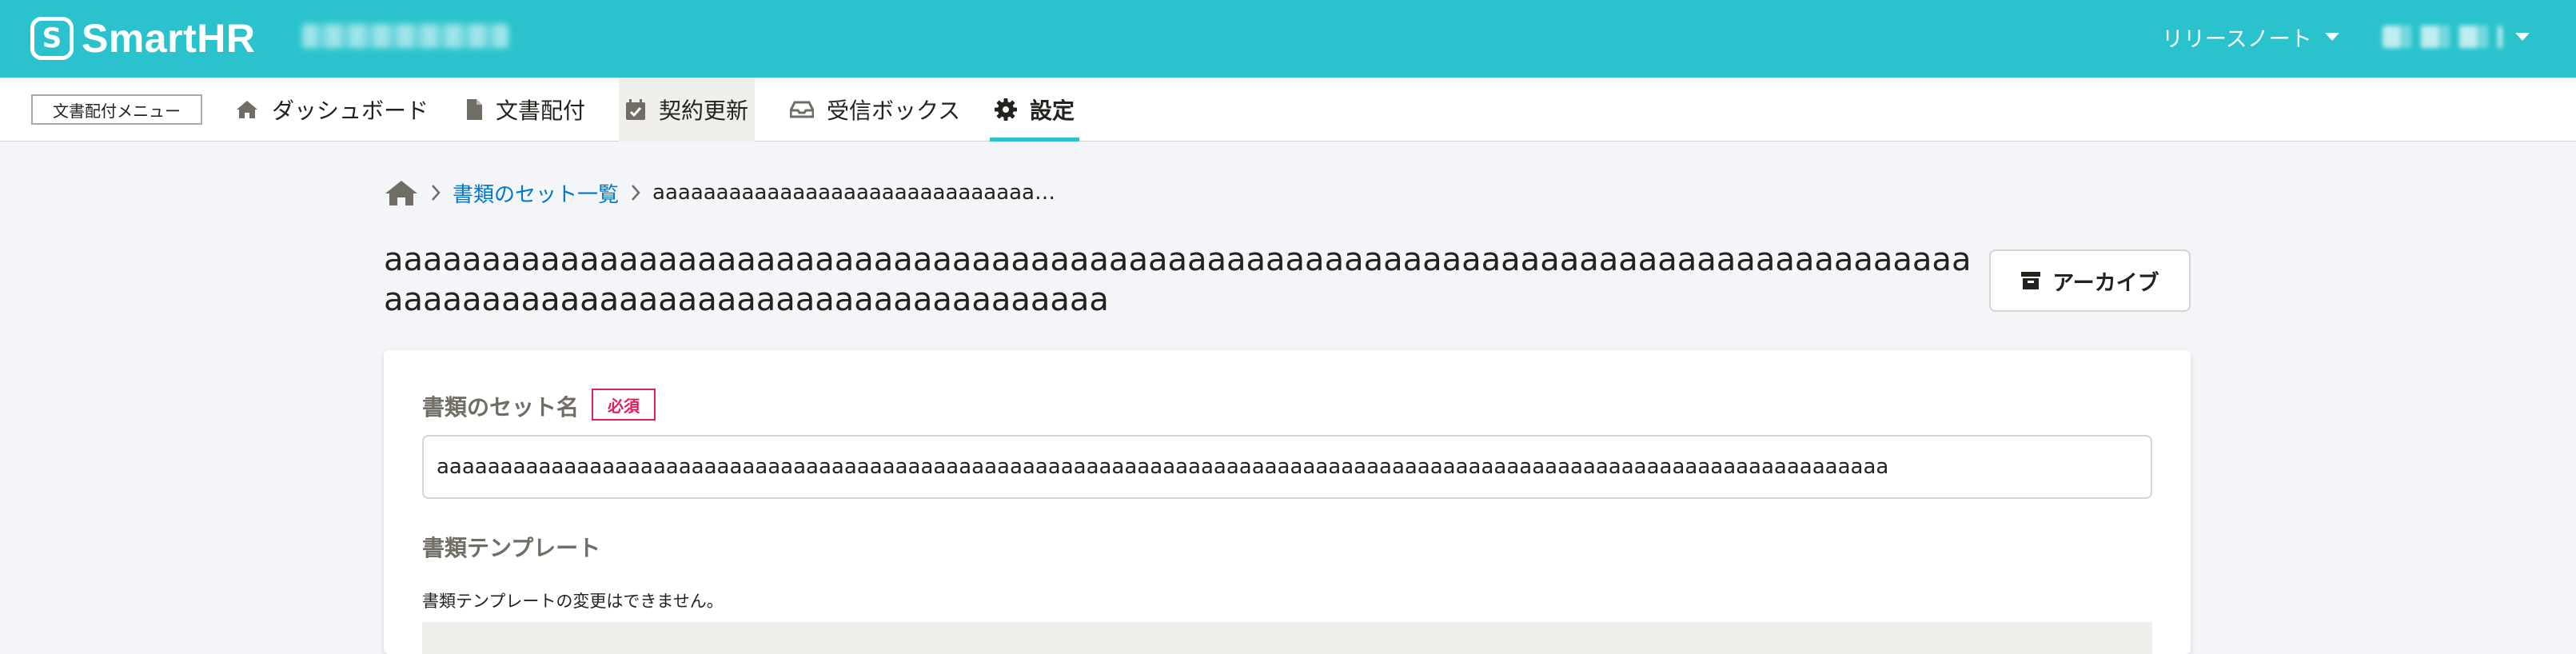 This screenshot has height=654, width=2576. Describe the element at coordinates (2442, 37) in the screenshot. I see `user-name-redacted` at that location.